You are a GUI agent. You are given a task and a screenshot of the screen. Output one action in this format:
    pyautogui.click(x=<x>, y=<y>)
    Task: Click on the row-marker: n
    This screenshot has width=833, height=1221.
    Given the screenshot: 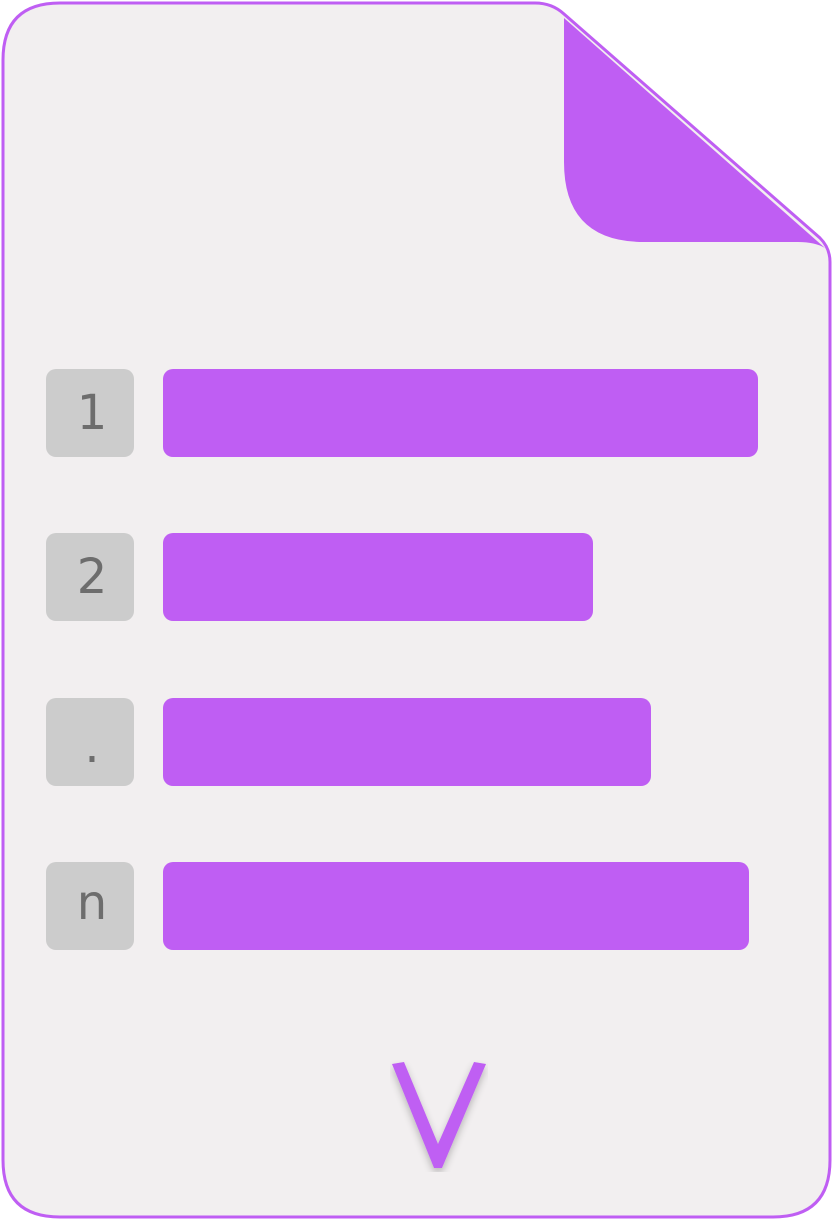 What is the action you would take?
    pyautogui.click(x=90, y=906)
    